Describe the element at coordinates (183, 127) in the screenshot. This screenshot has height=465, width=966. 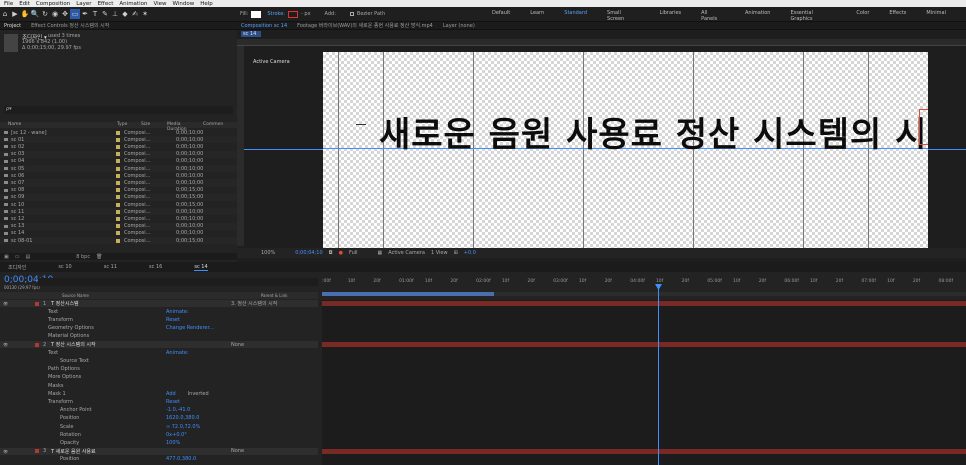
I see `project-col-3: Media Duration` at that location.